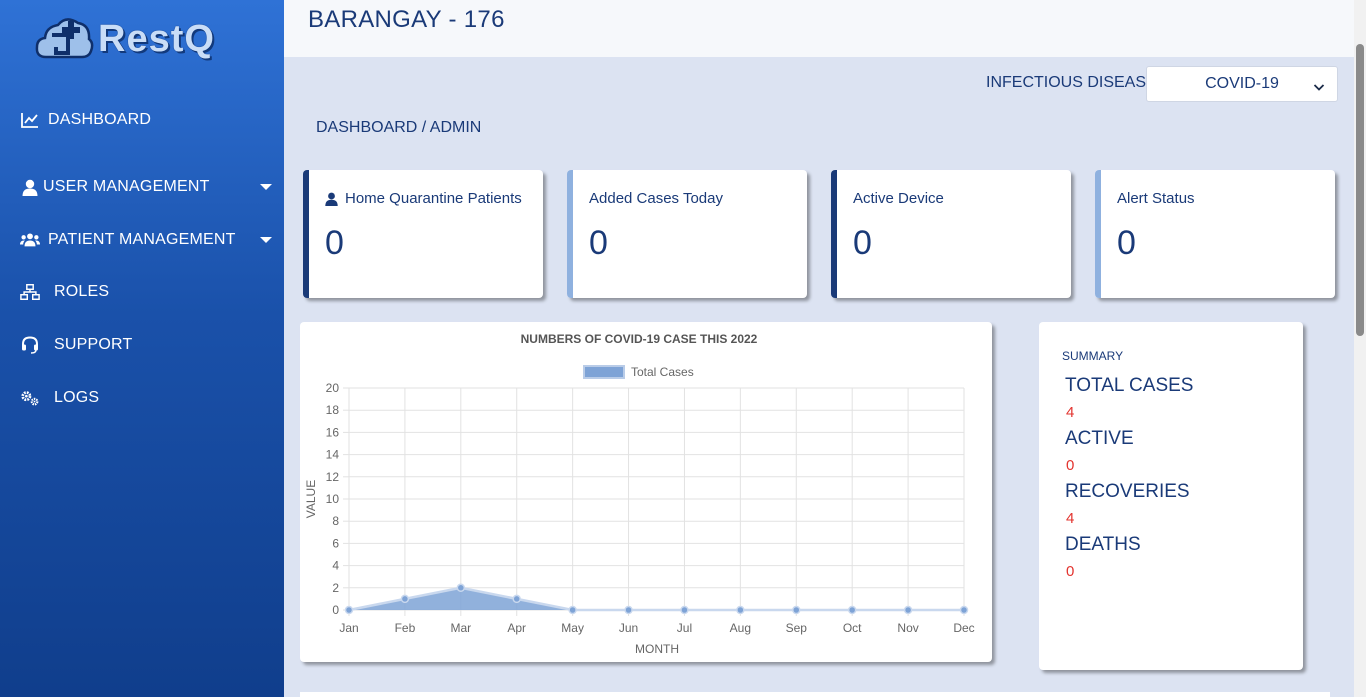 The height and width of the screenshot is (697, 1366). What do you see at coordinates (335, 543) in the screenshot?
I see `y-tick-label: 6` at bounding box center [335, 543].